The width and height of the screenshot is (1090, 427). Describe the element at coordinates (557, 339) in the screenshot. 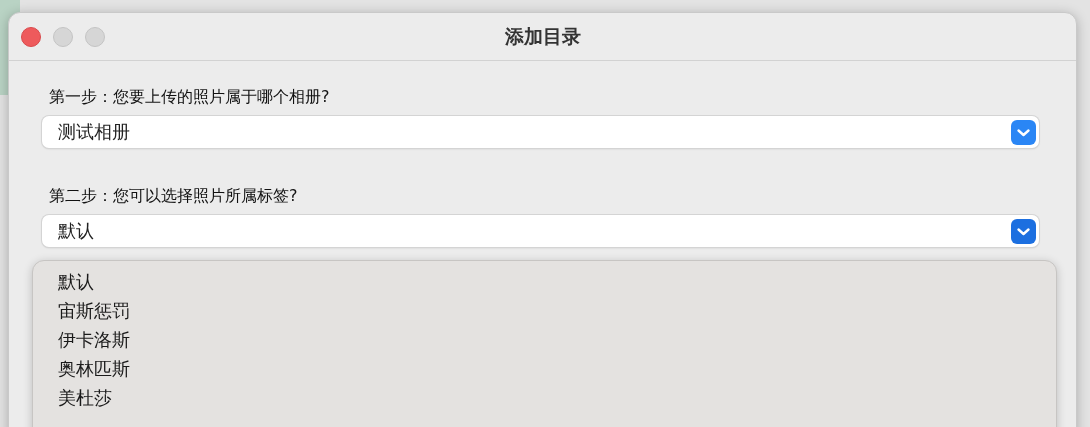

I see `menu-item: 伊卡洛斯` at that location.